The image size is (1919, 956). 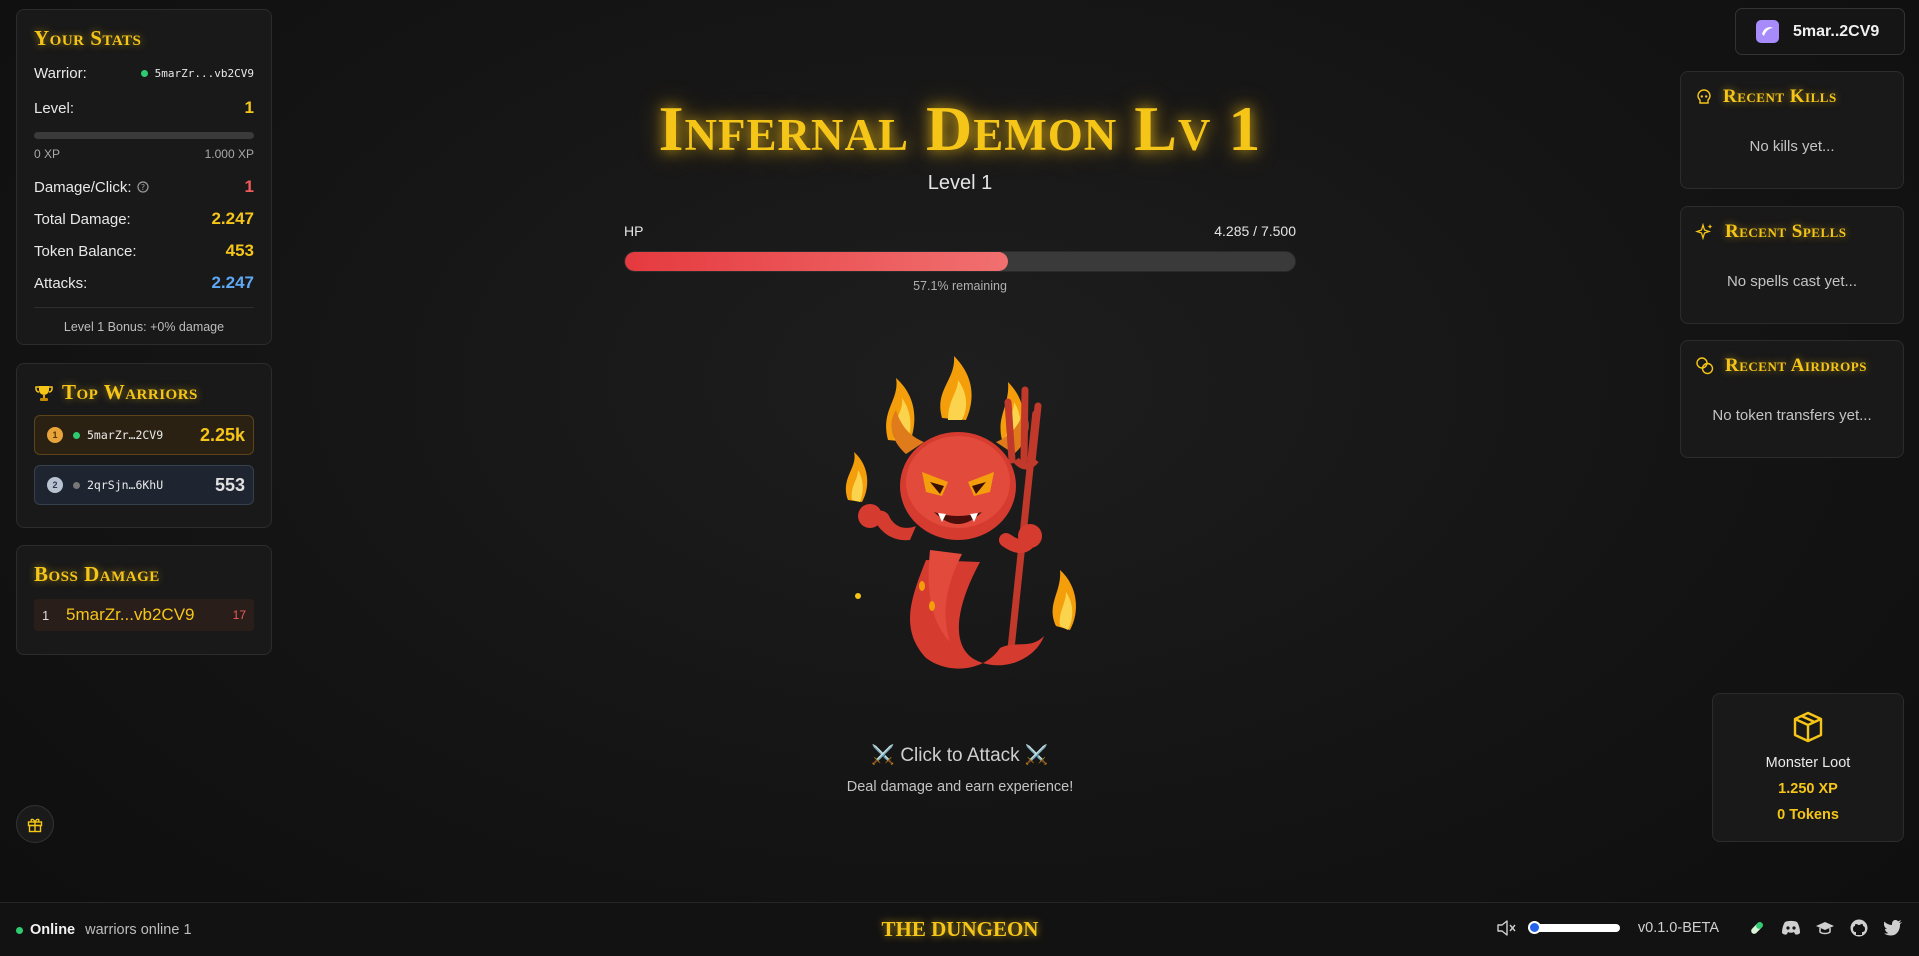 What do you see at coordinates (1255, 231) in the screenshot?
I see `hp-value: 4.285 / 7.500` at bounding box center [1255, 231].